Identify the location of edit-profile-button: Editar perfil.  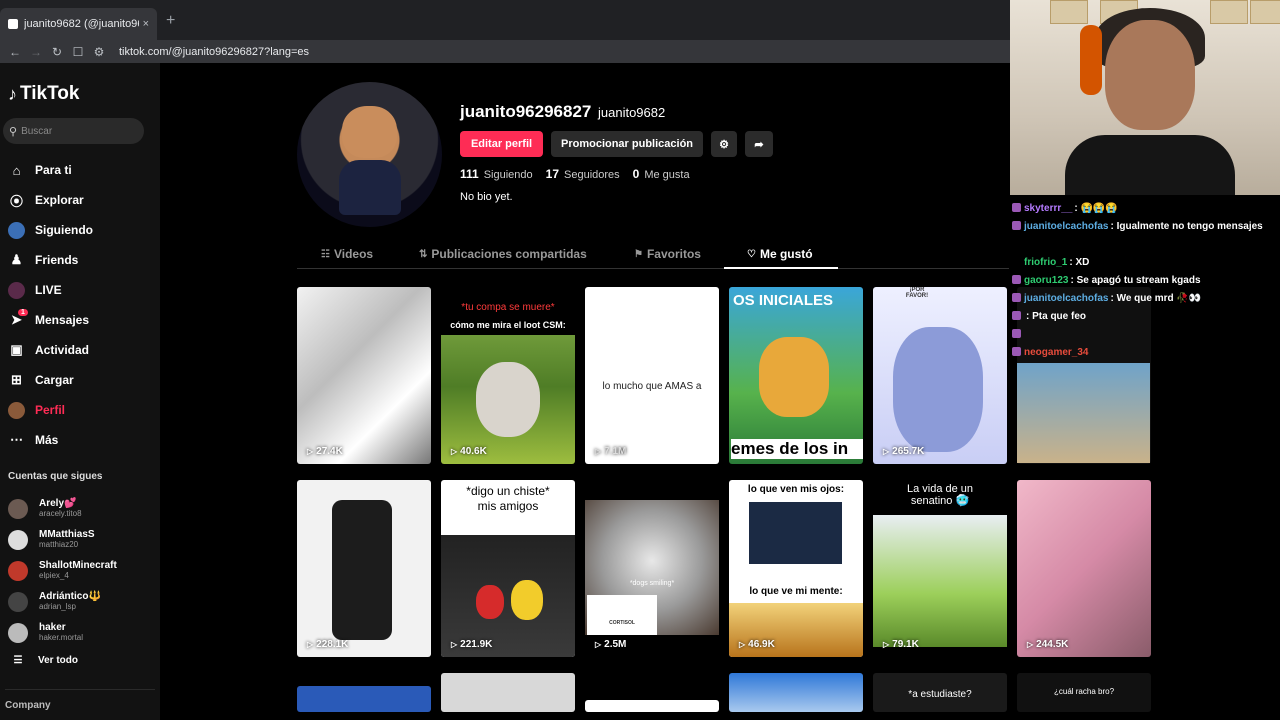
(501, 144).